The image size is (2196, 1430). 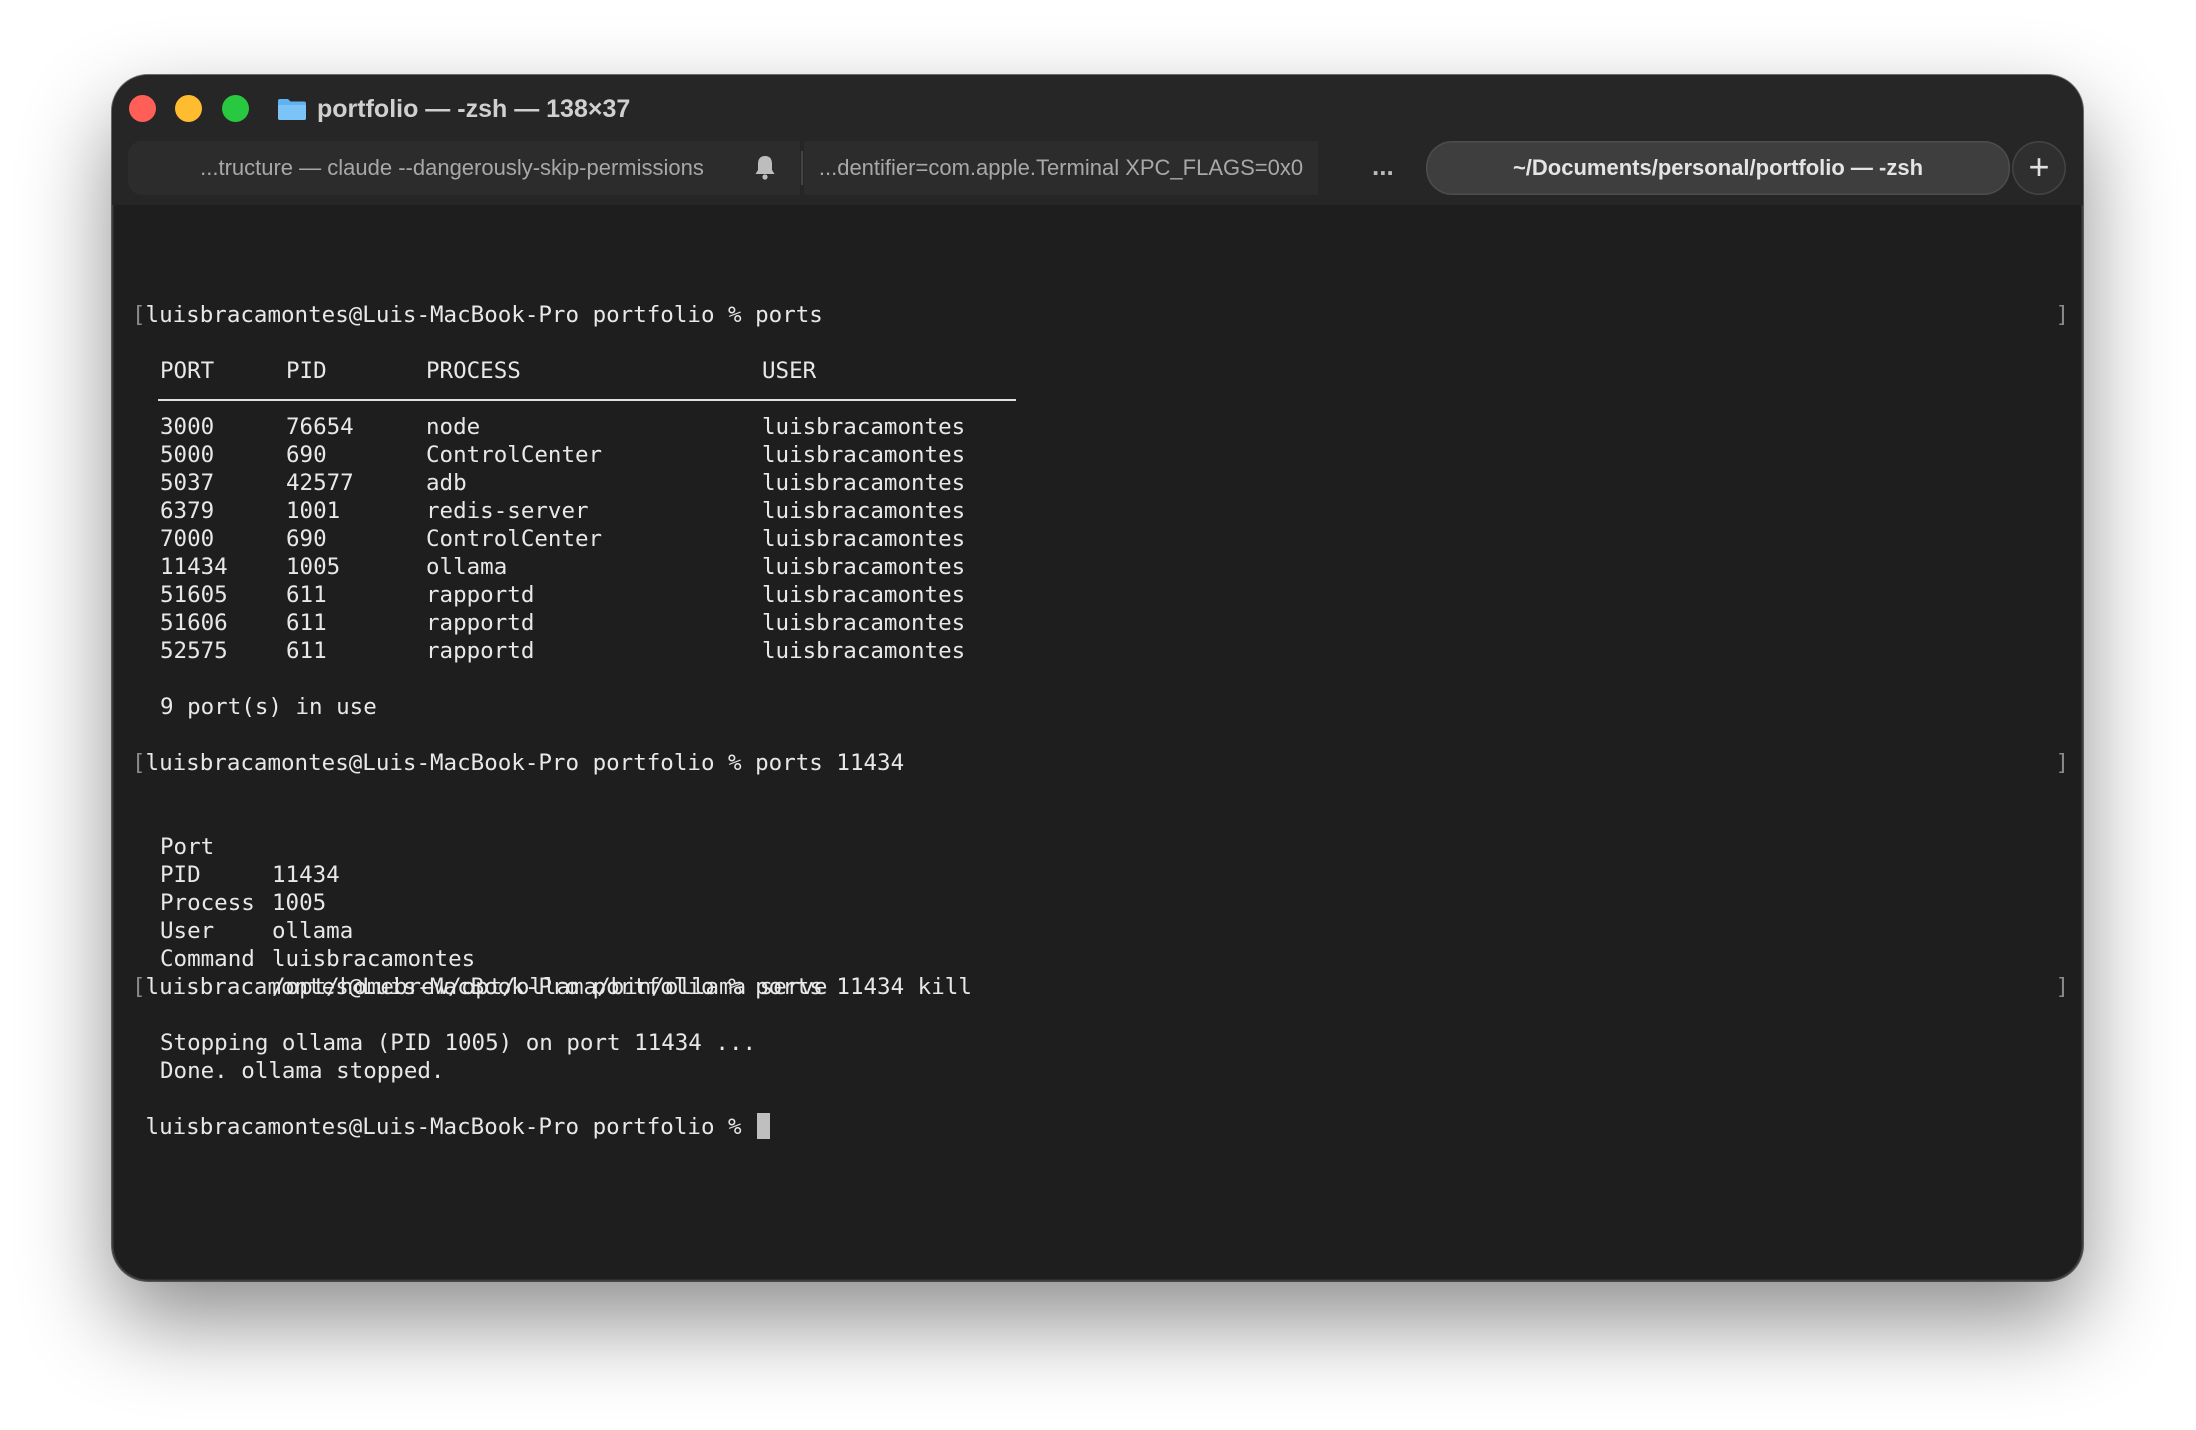 I want to click on process-cell: adb, so click(x=446, y=483).